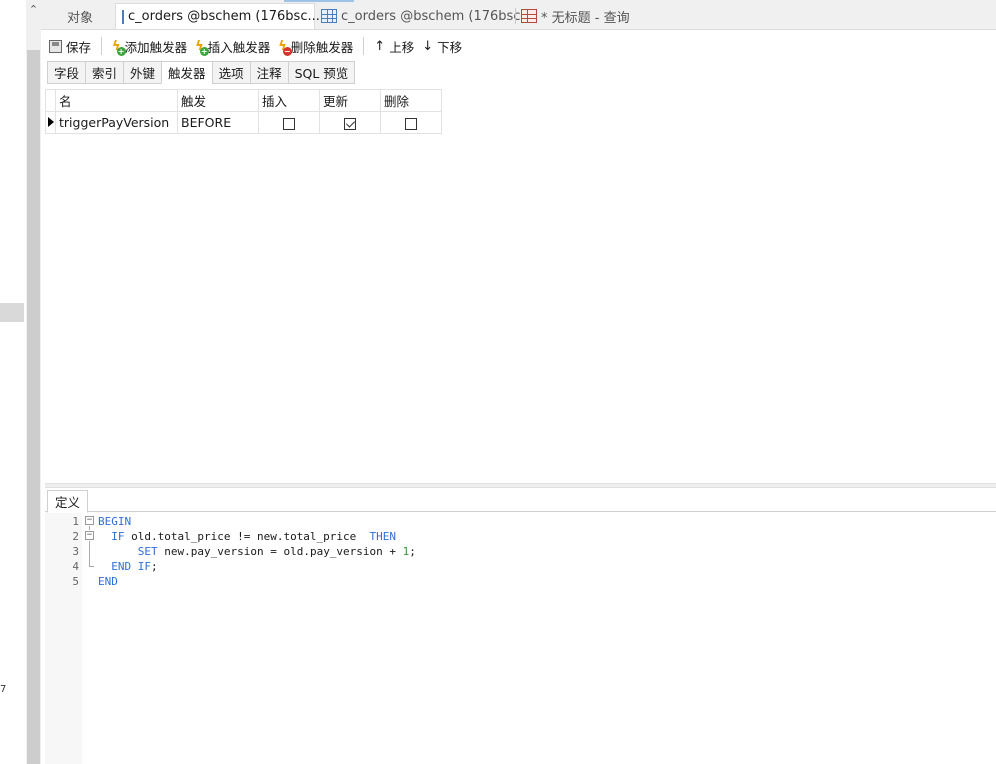 Image resolution: width=996 pixels, height=764 pixels. Describe the element at coordinates (319, 1) in the screenshot. I see `tab-highlight-line` at that location.